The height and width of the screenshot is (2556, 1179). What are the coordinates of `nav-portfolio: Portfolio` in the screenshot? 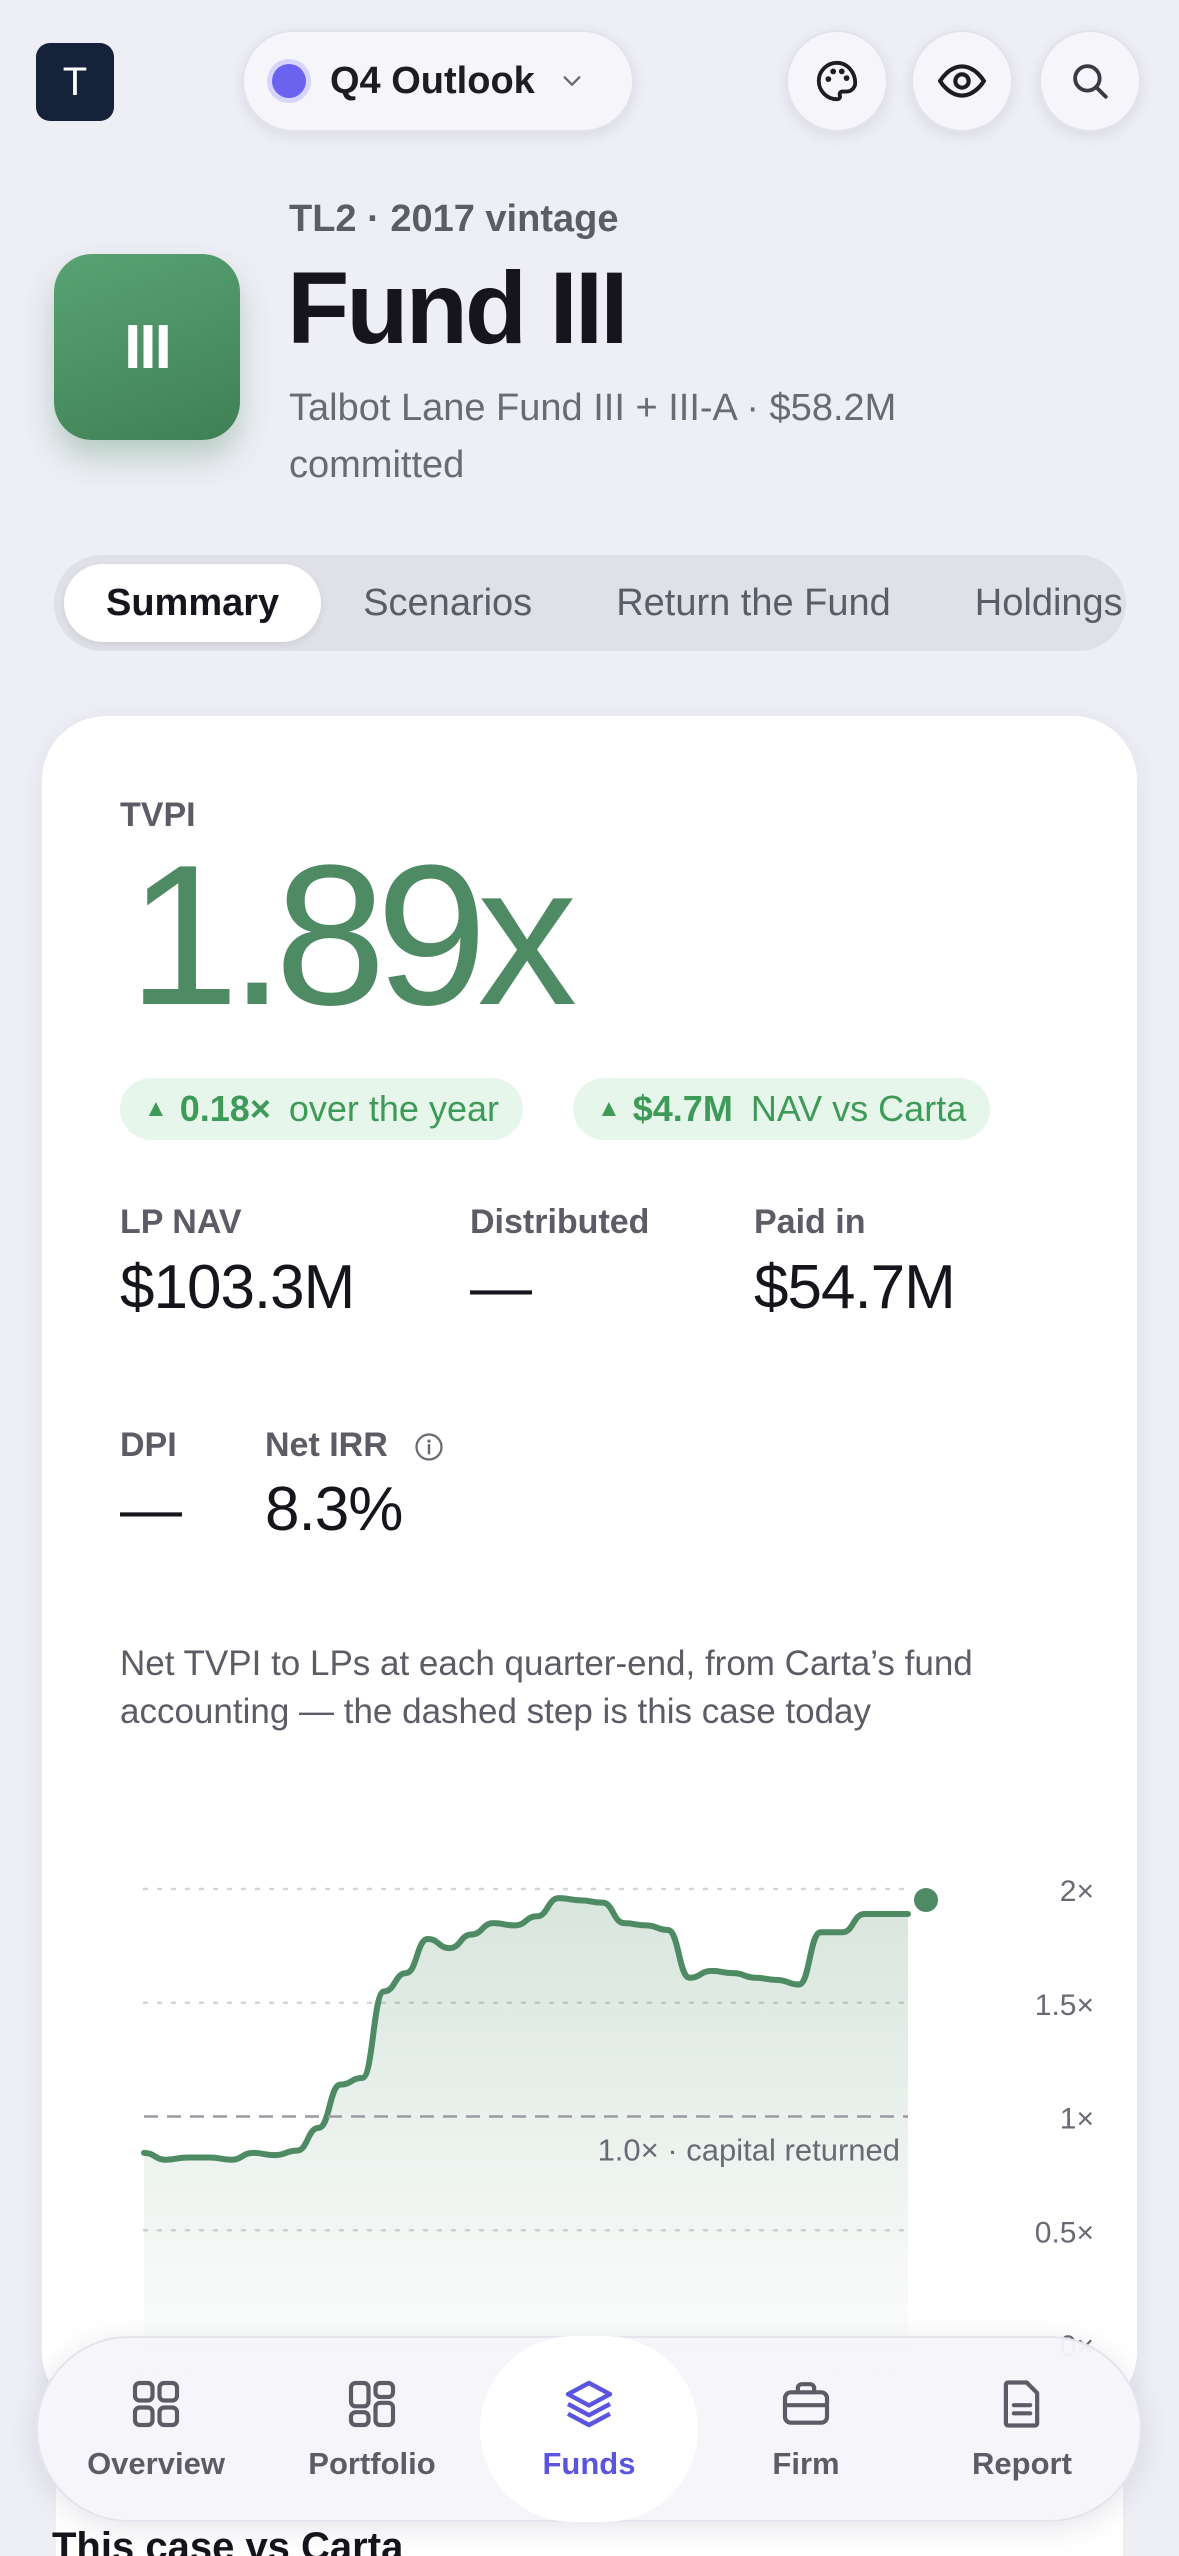 It's located at (372, 2429).